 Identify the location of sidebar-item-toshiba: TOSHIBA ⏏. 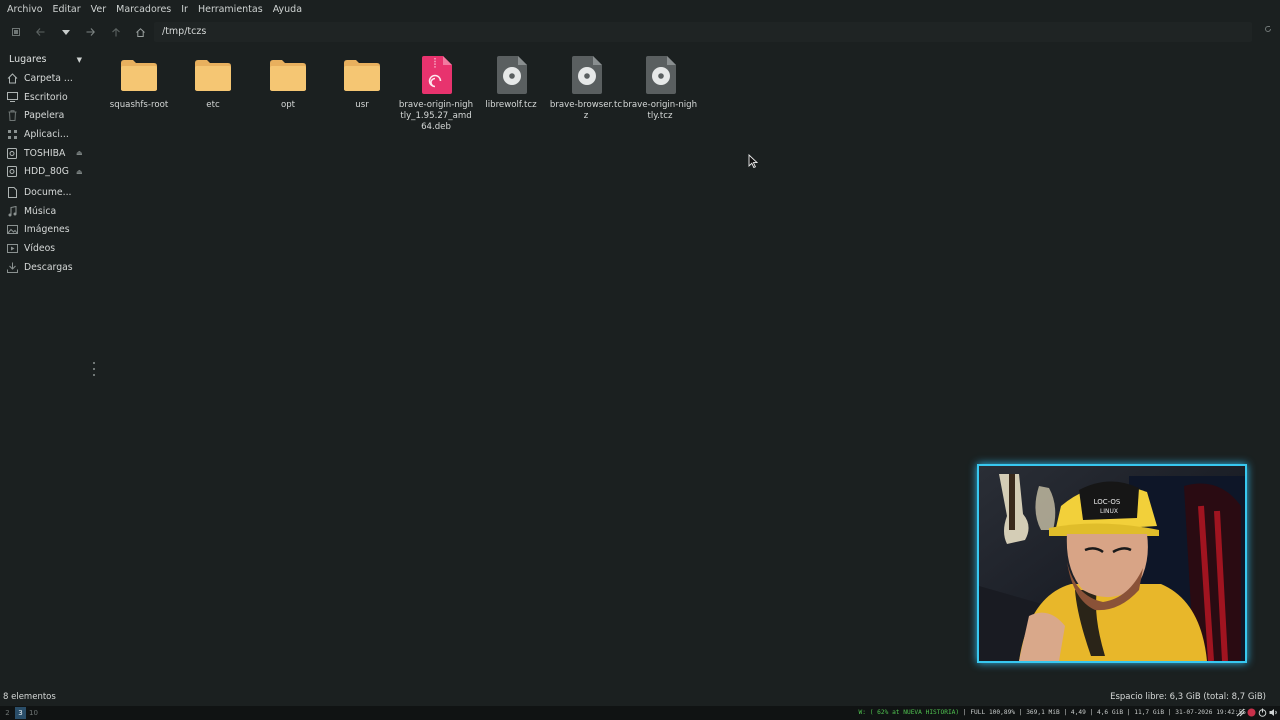
(45, 153).